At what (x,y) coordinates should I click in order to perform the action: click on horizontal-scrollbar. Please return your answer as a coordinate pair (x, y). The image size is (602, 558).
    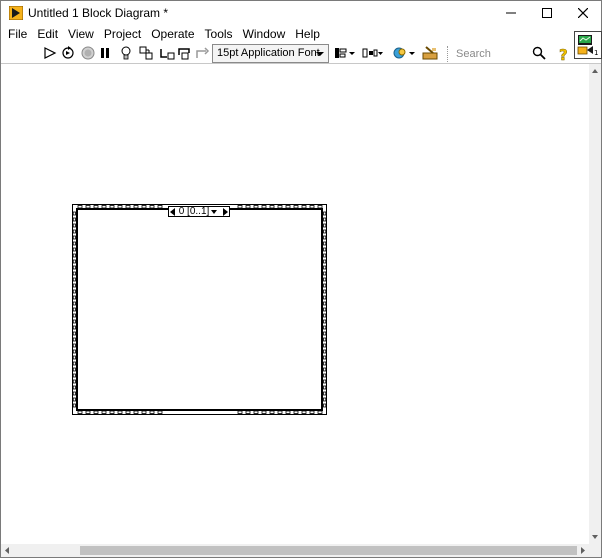
    Looking at the image, I should click on (295, 550).